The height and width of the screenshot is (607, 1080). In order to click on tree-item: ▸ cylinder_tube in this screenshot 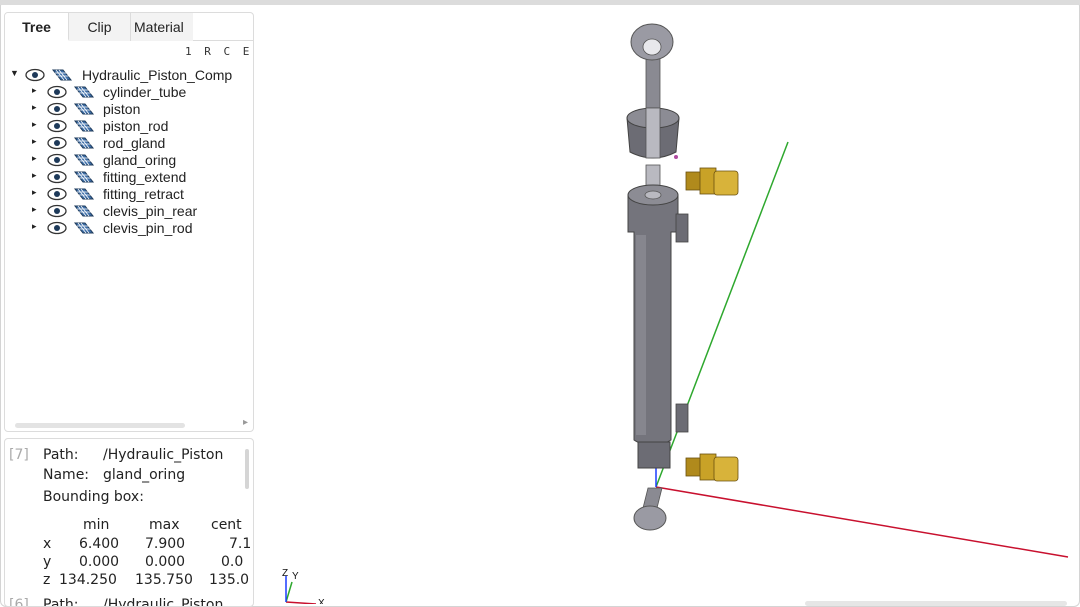, I will do `click(129, 92)`.